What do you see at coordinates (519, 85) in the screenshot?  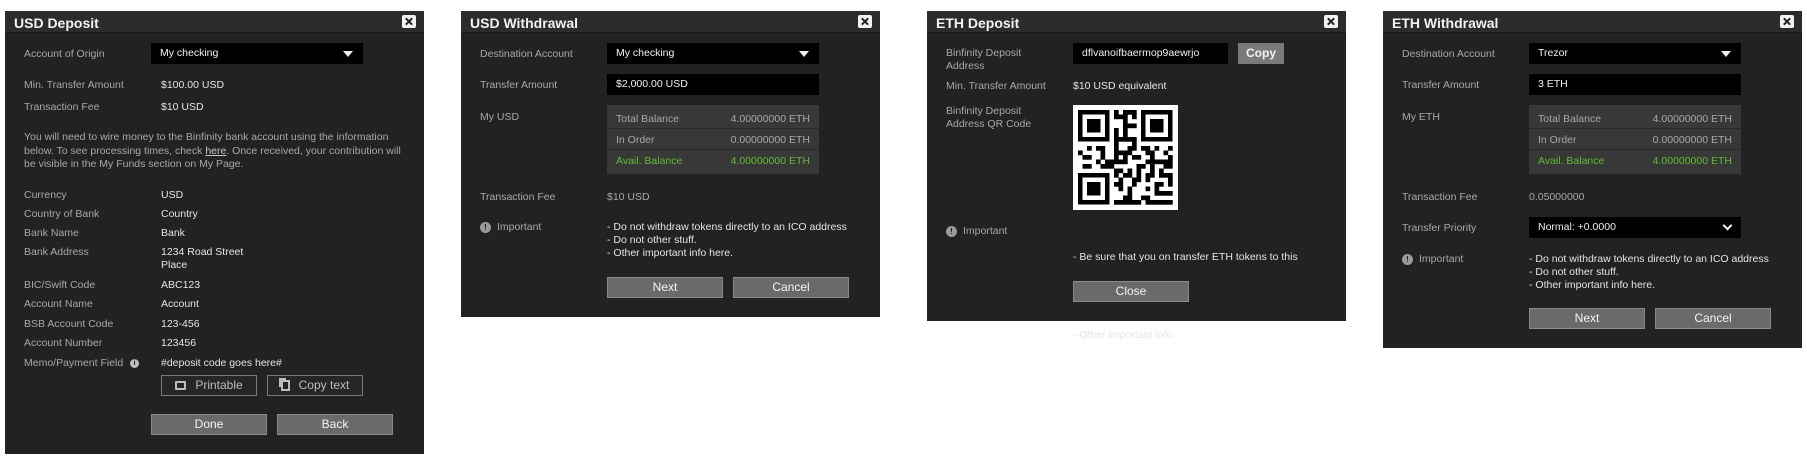 I see `transfer-amount-label: Transfer Amount` at bounding box center [519, 85].